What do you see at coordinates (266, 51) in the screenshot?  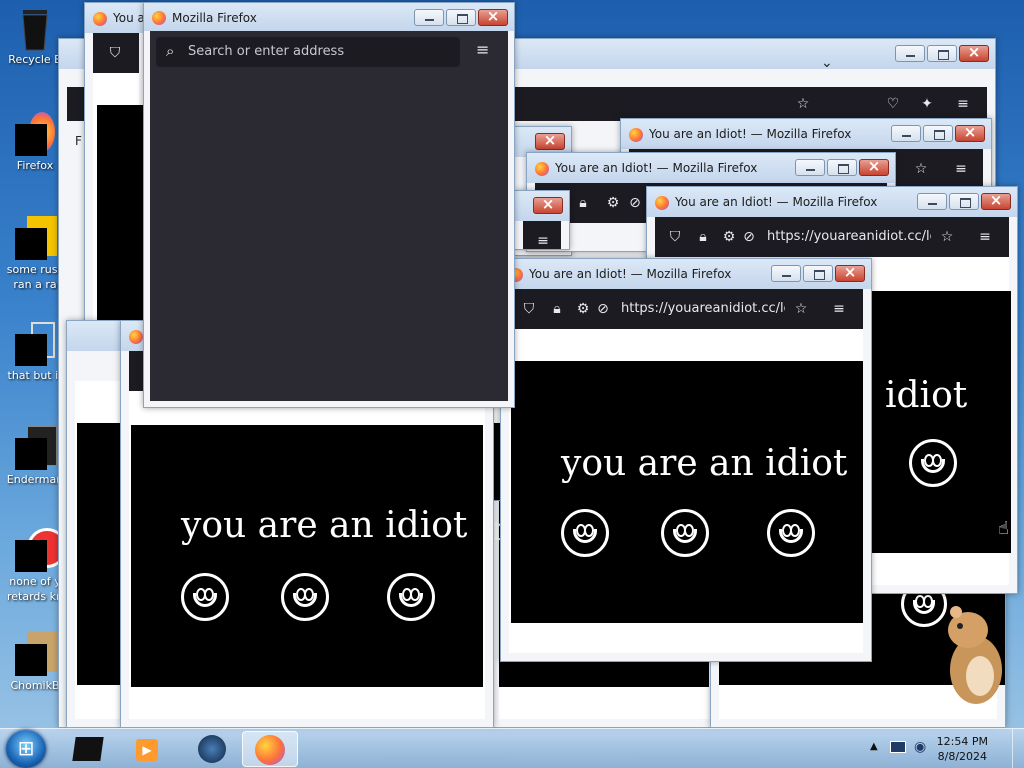 I see `search-placeholder: Search or enter address` at bounding box center [266, 51].